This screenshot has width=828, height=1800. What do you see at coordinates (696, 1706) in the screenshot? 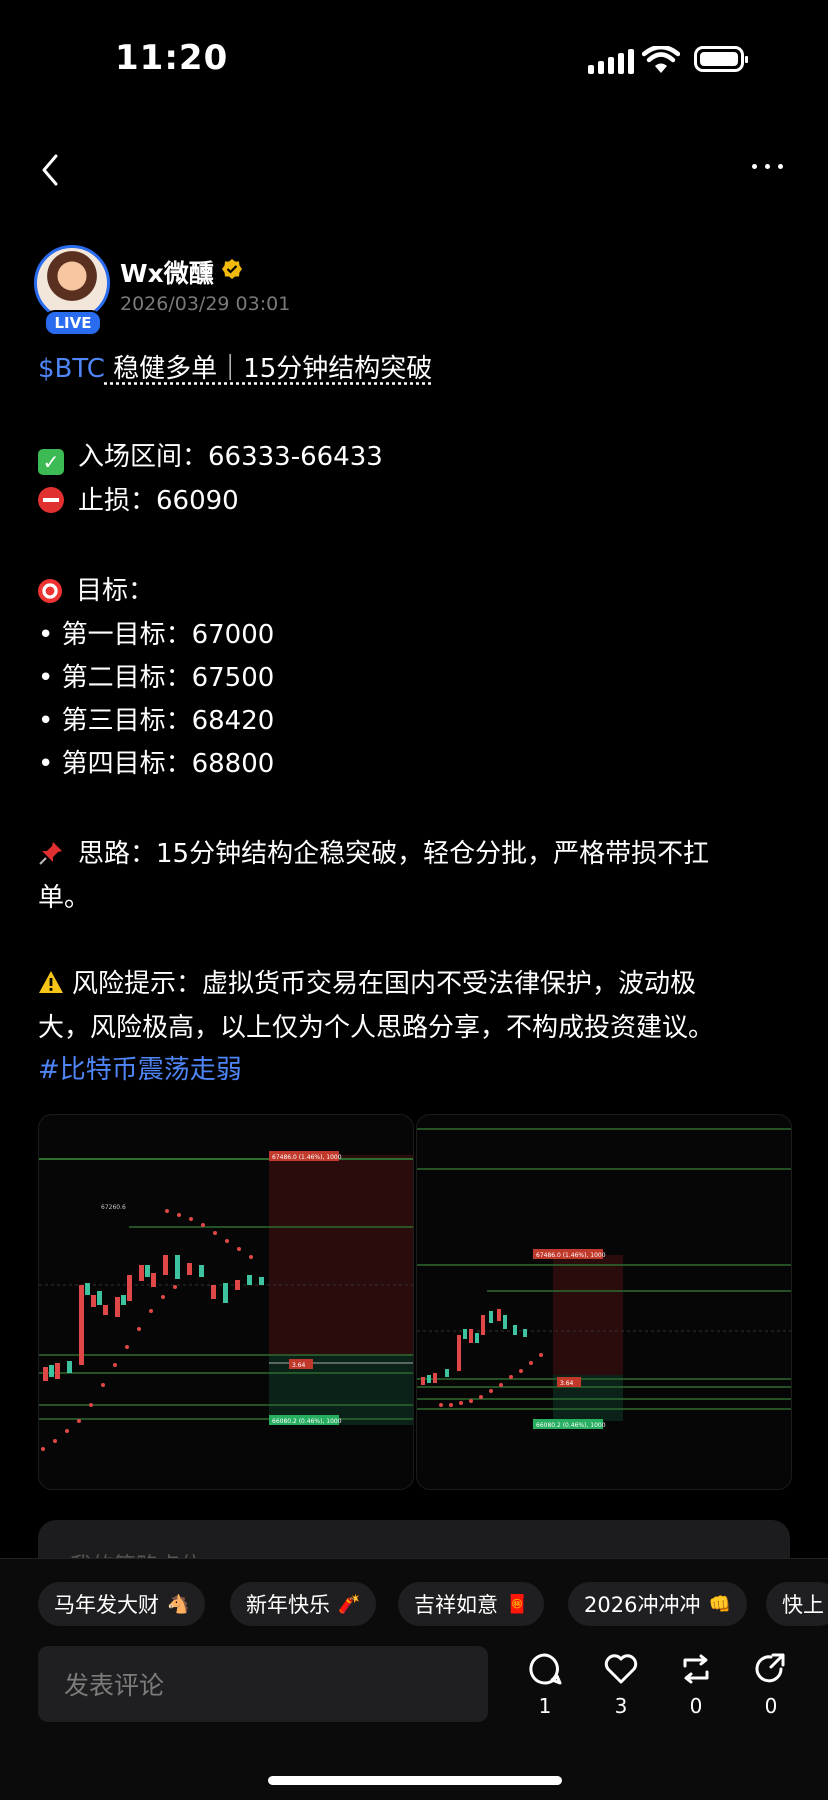
I see `repost-count: 0` at bounding box center [696, 1706].